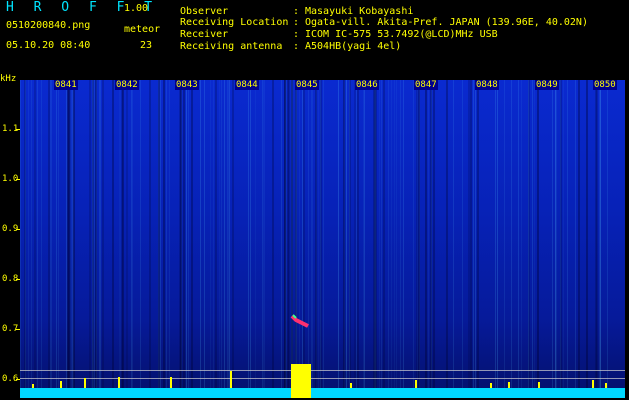  What do you see at coordinates (247, 85) in the screenshot?
I see `time-label-0844: 0844` at bounding box center [247, 85].